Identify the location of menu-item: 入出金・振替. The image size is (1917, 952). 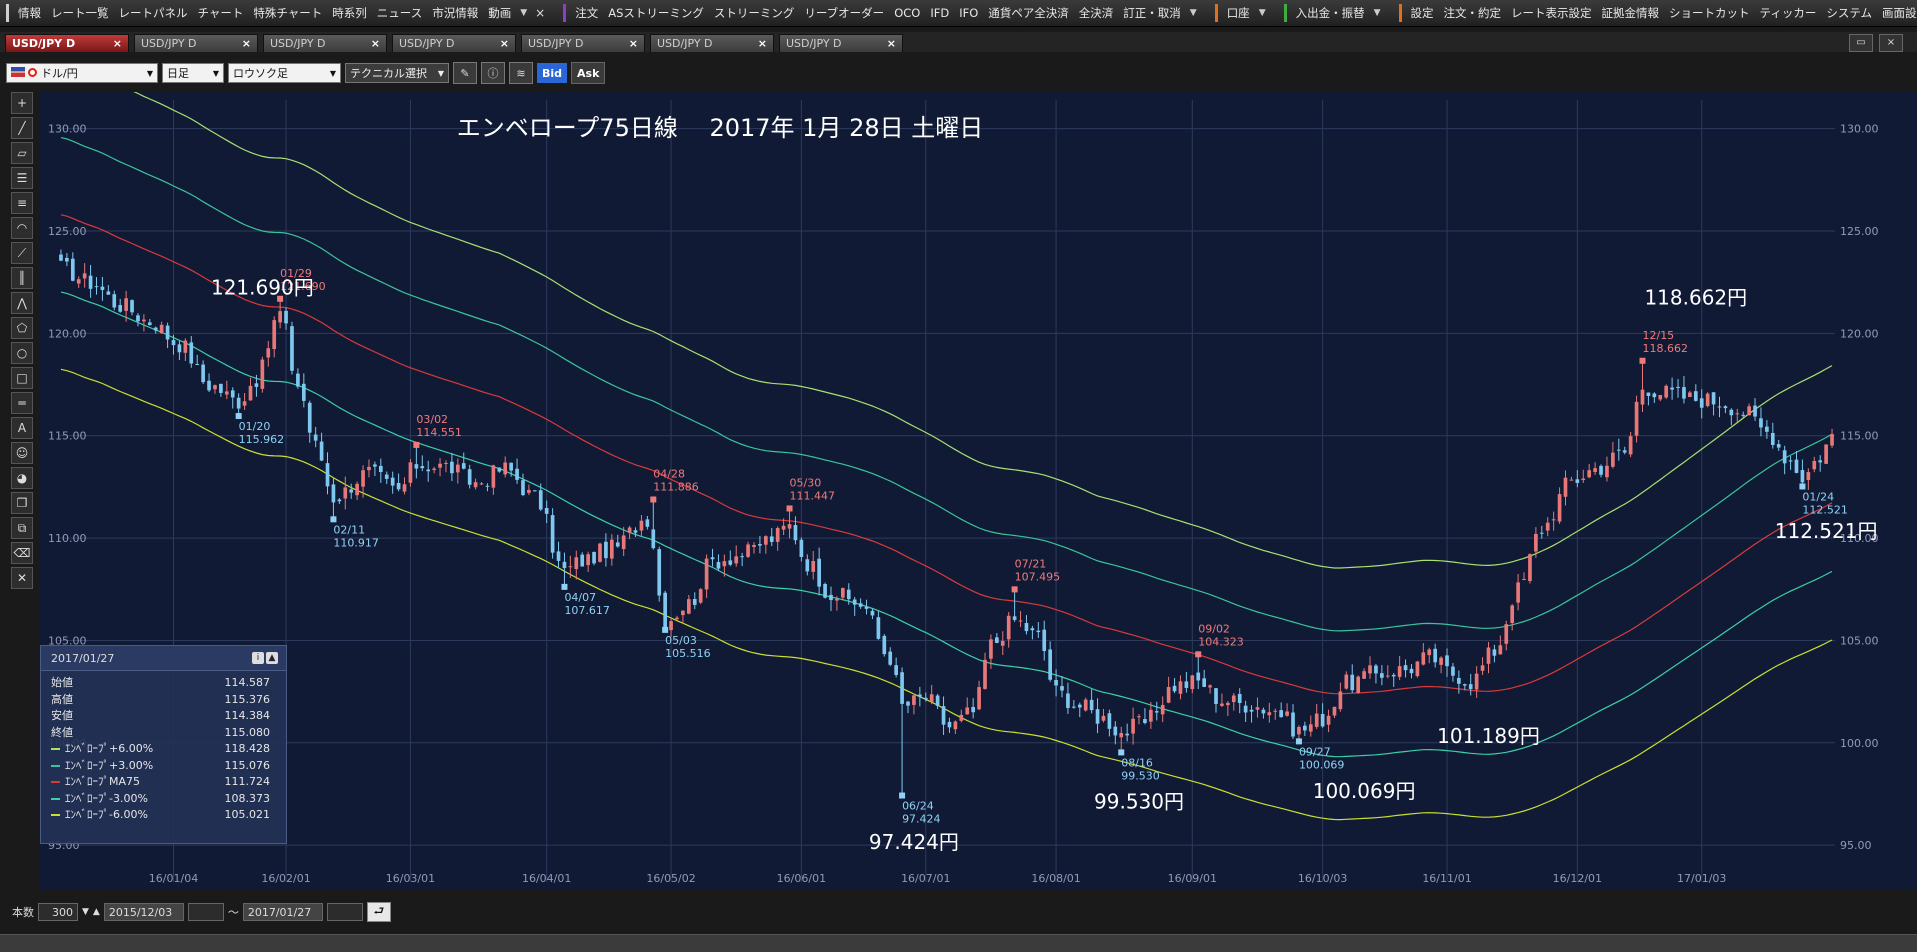
(1330, 13).